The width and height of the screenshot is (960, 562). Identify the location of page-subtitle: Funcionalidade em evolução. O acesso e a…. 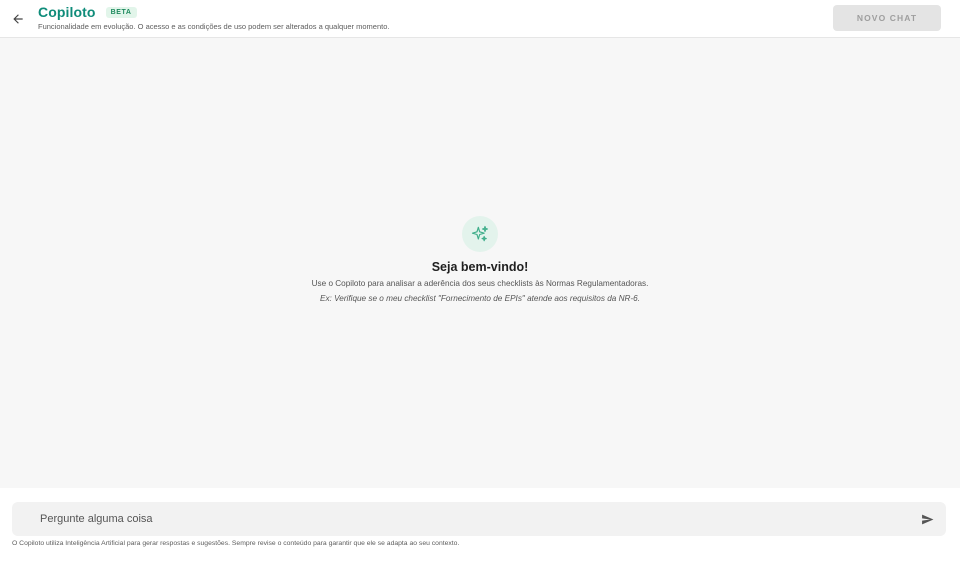
(214, 26).